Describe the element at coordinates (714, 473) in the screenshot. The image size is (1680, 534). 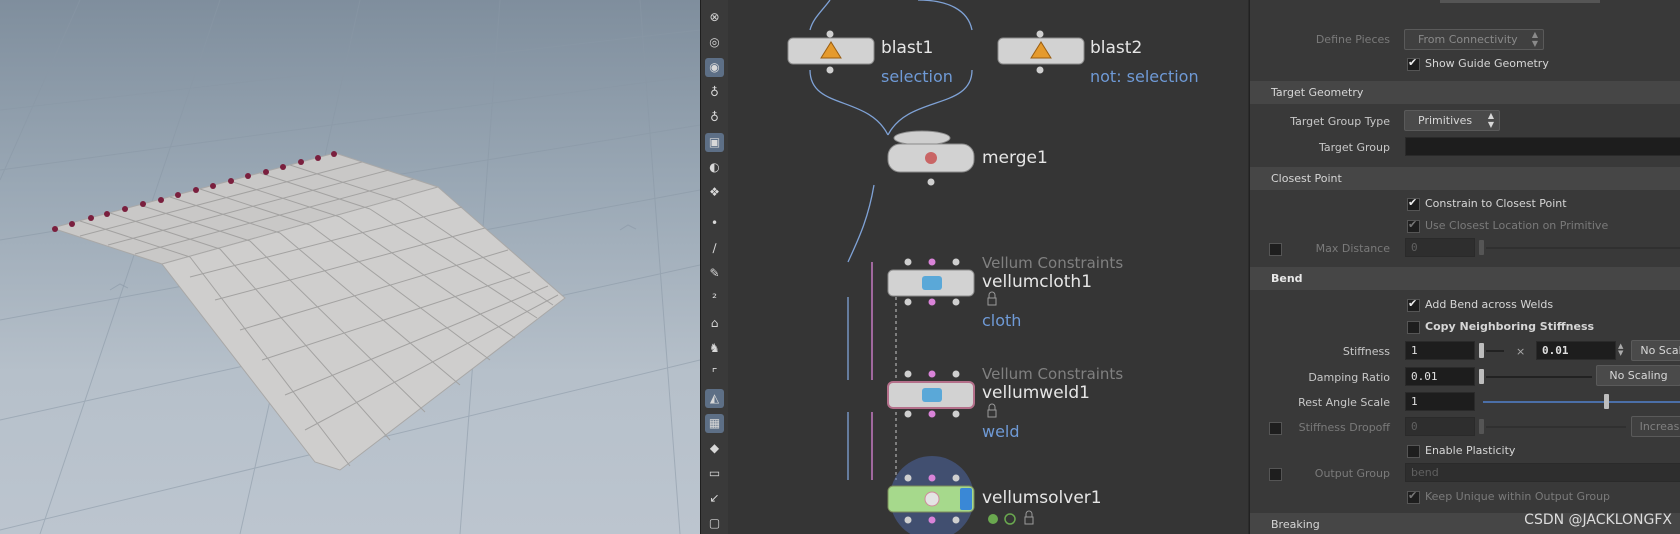
I see `image-icon: ▭` at that location.